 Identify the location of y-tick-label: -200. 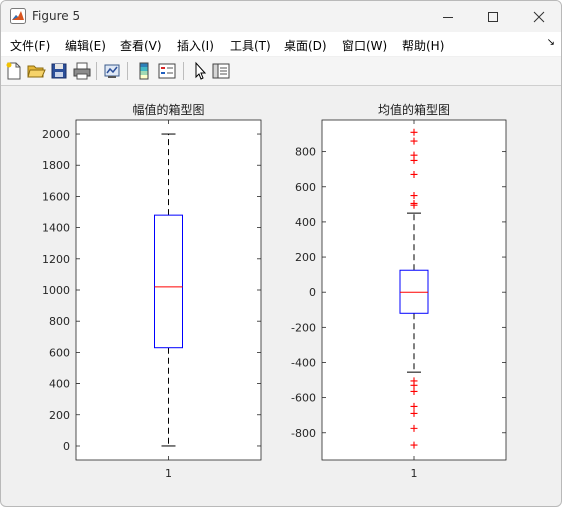
(303, 327).